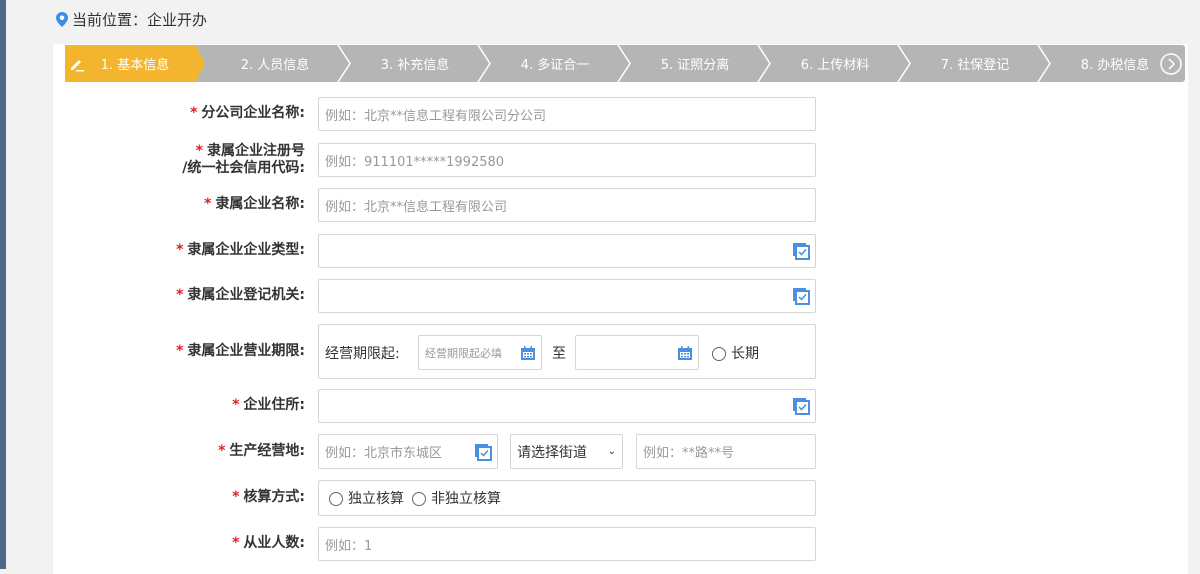 This screenshot has width=1200, height=574. I want to click on step-label: 8. 办税信息, so click(1115, 65).